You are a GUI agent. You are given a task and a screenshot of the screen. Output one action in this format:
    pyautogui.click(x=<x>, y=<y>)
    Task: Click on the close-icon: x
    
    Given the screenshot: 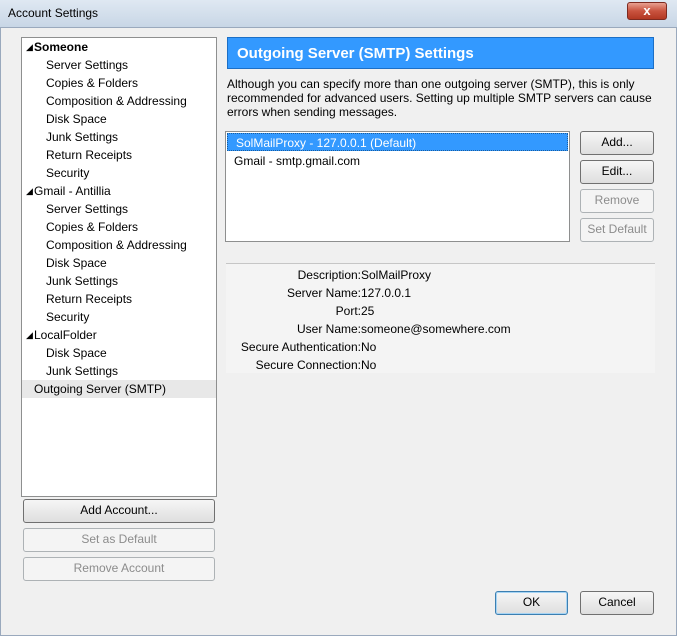 What is the action you would take?
    pyautogui.click(x=647, y=10)
    